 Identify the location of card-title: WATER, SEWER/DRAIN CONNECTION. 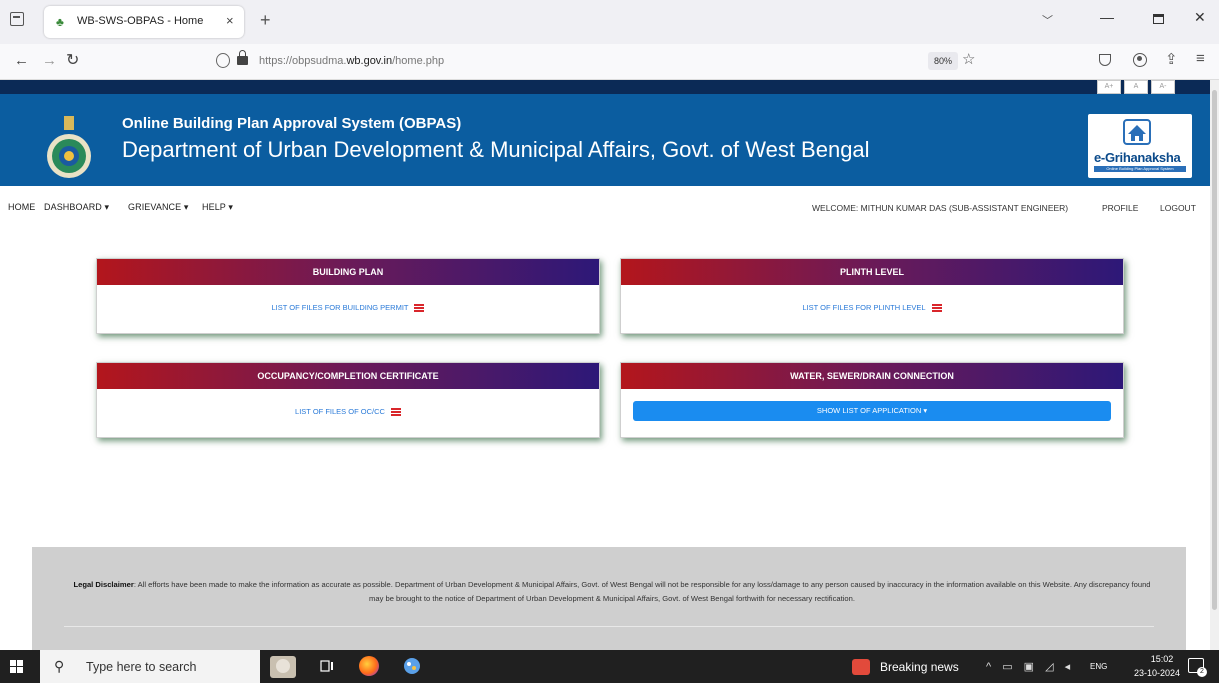
(872, 376).